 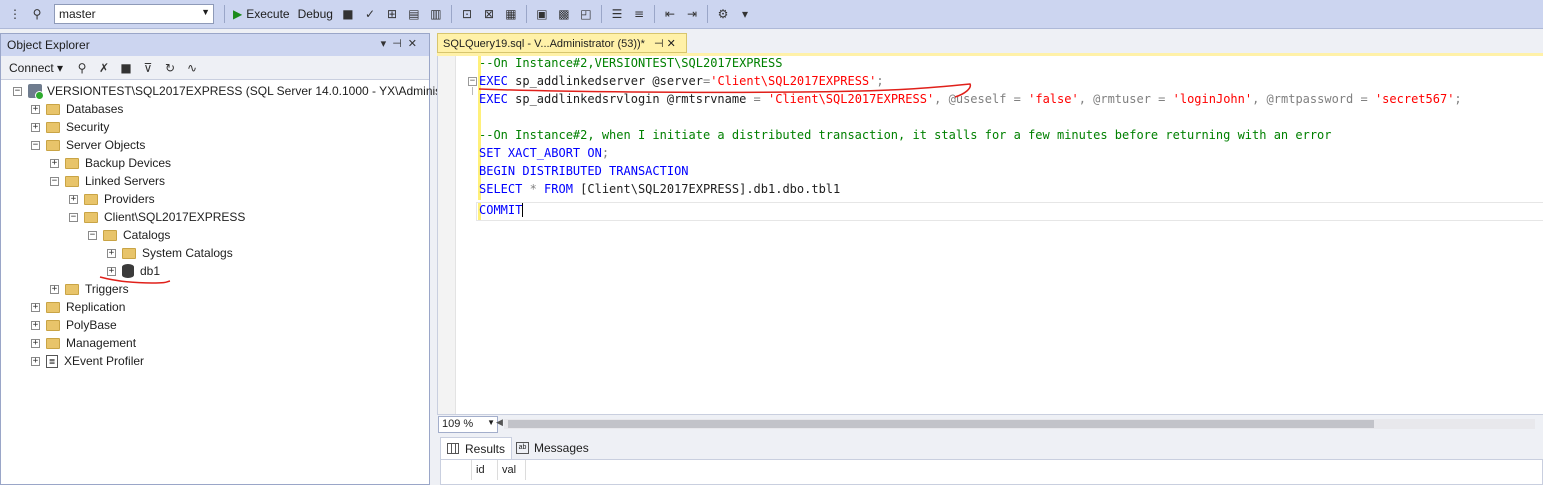 What do you see at coordinates (639, 14) in the screenshot?
I see `uncomment-lines-icon: ≡` at bounding box center [639, 14].